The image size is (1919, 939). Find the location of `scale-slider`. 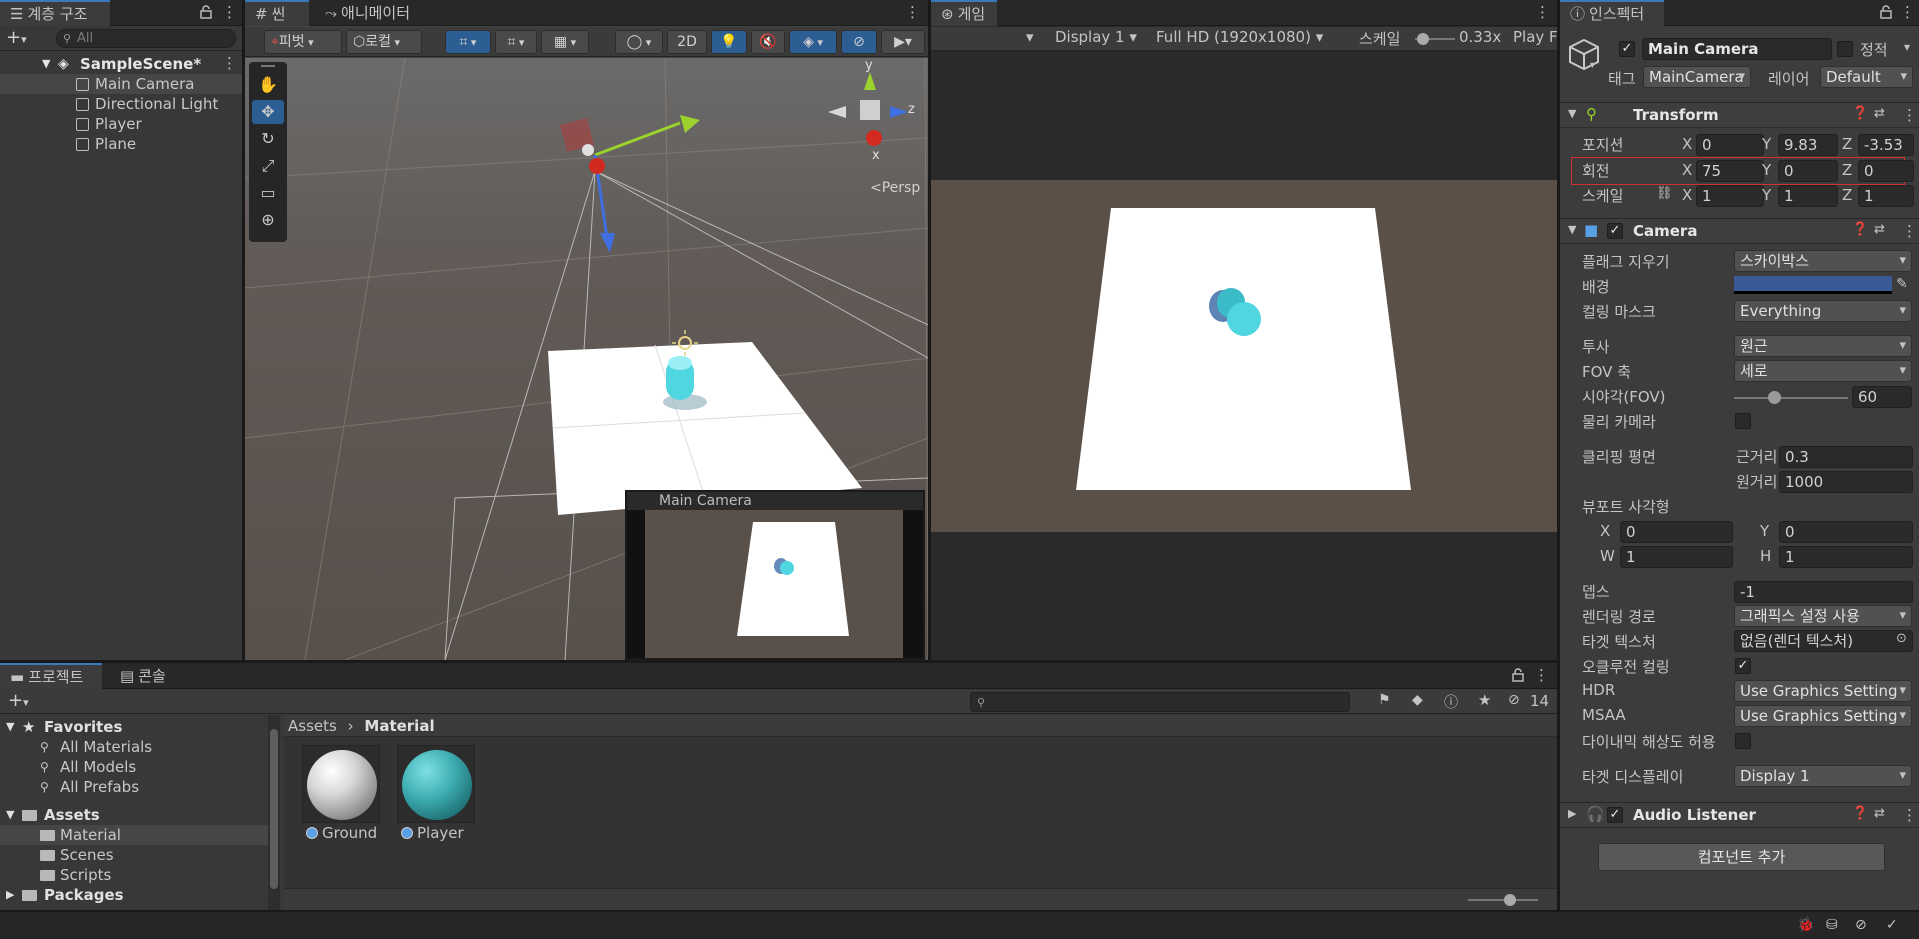

scale-slider is located at coordinates (1435, 39).